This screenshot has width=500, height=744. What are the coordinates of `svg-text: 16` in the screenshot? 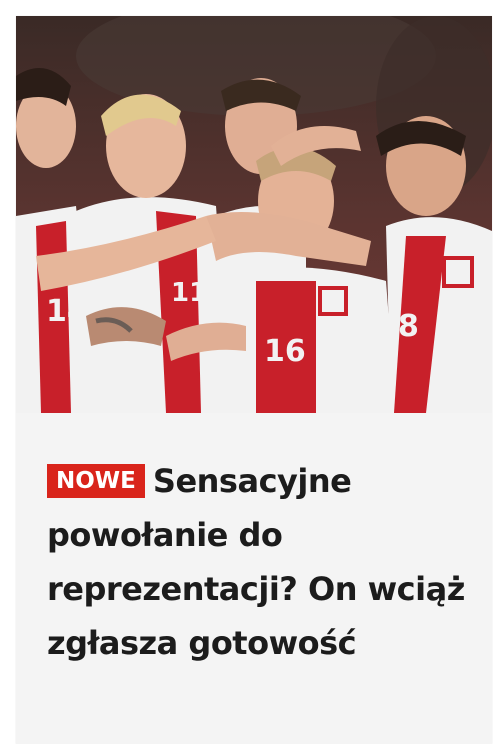 It's located at (285, 351).